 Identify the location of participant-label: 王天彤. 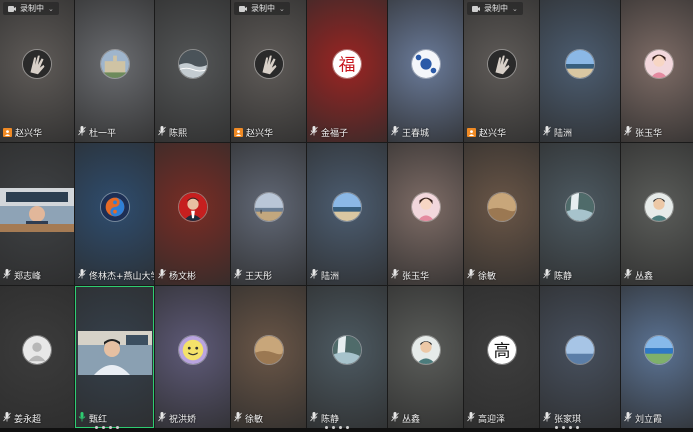
(253, 275).